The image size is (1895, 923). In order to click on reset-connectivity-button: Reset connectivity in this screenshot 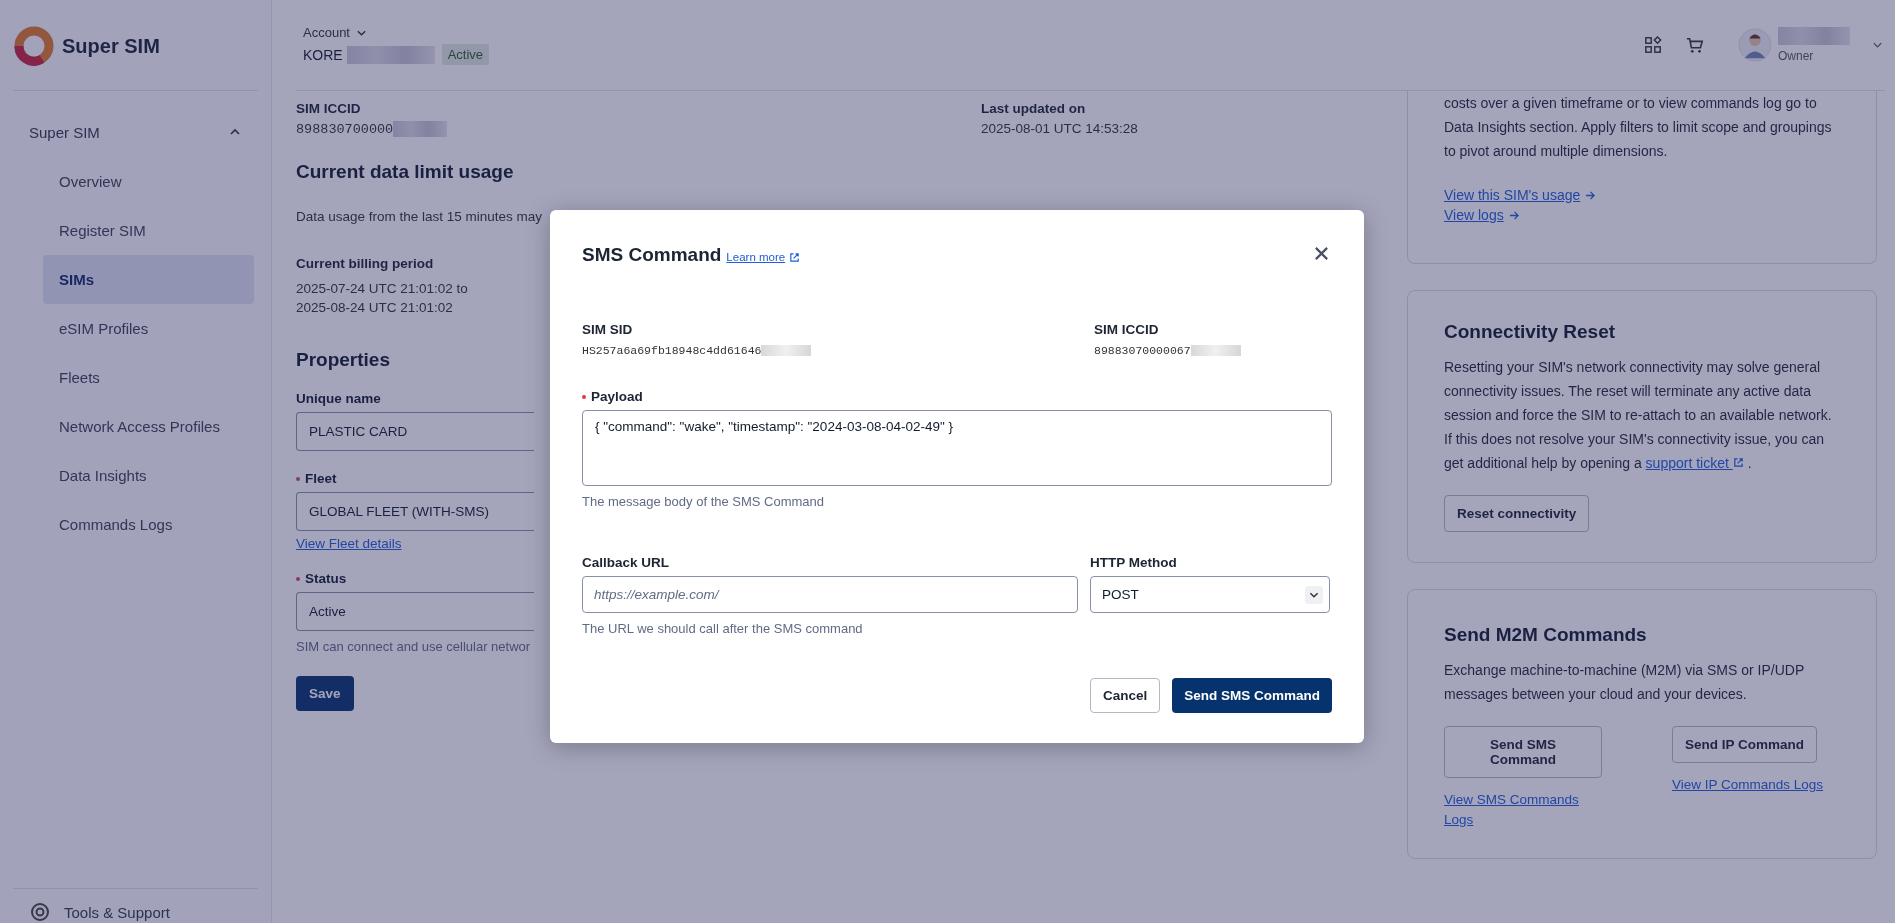, I will do `click(1517, 513)`.